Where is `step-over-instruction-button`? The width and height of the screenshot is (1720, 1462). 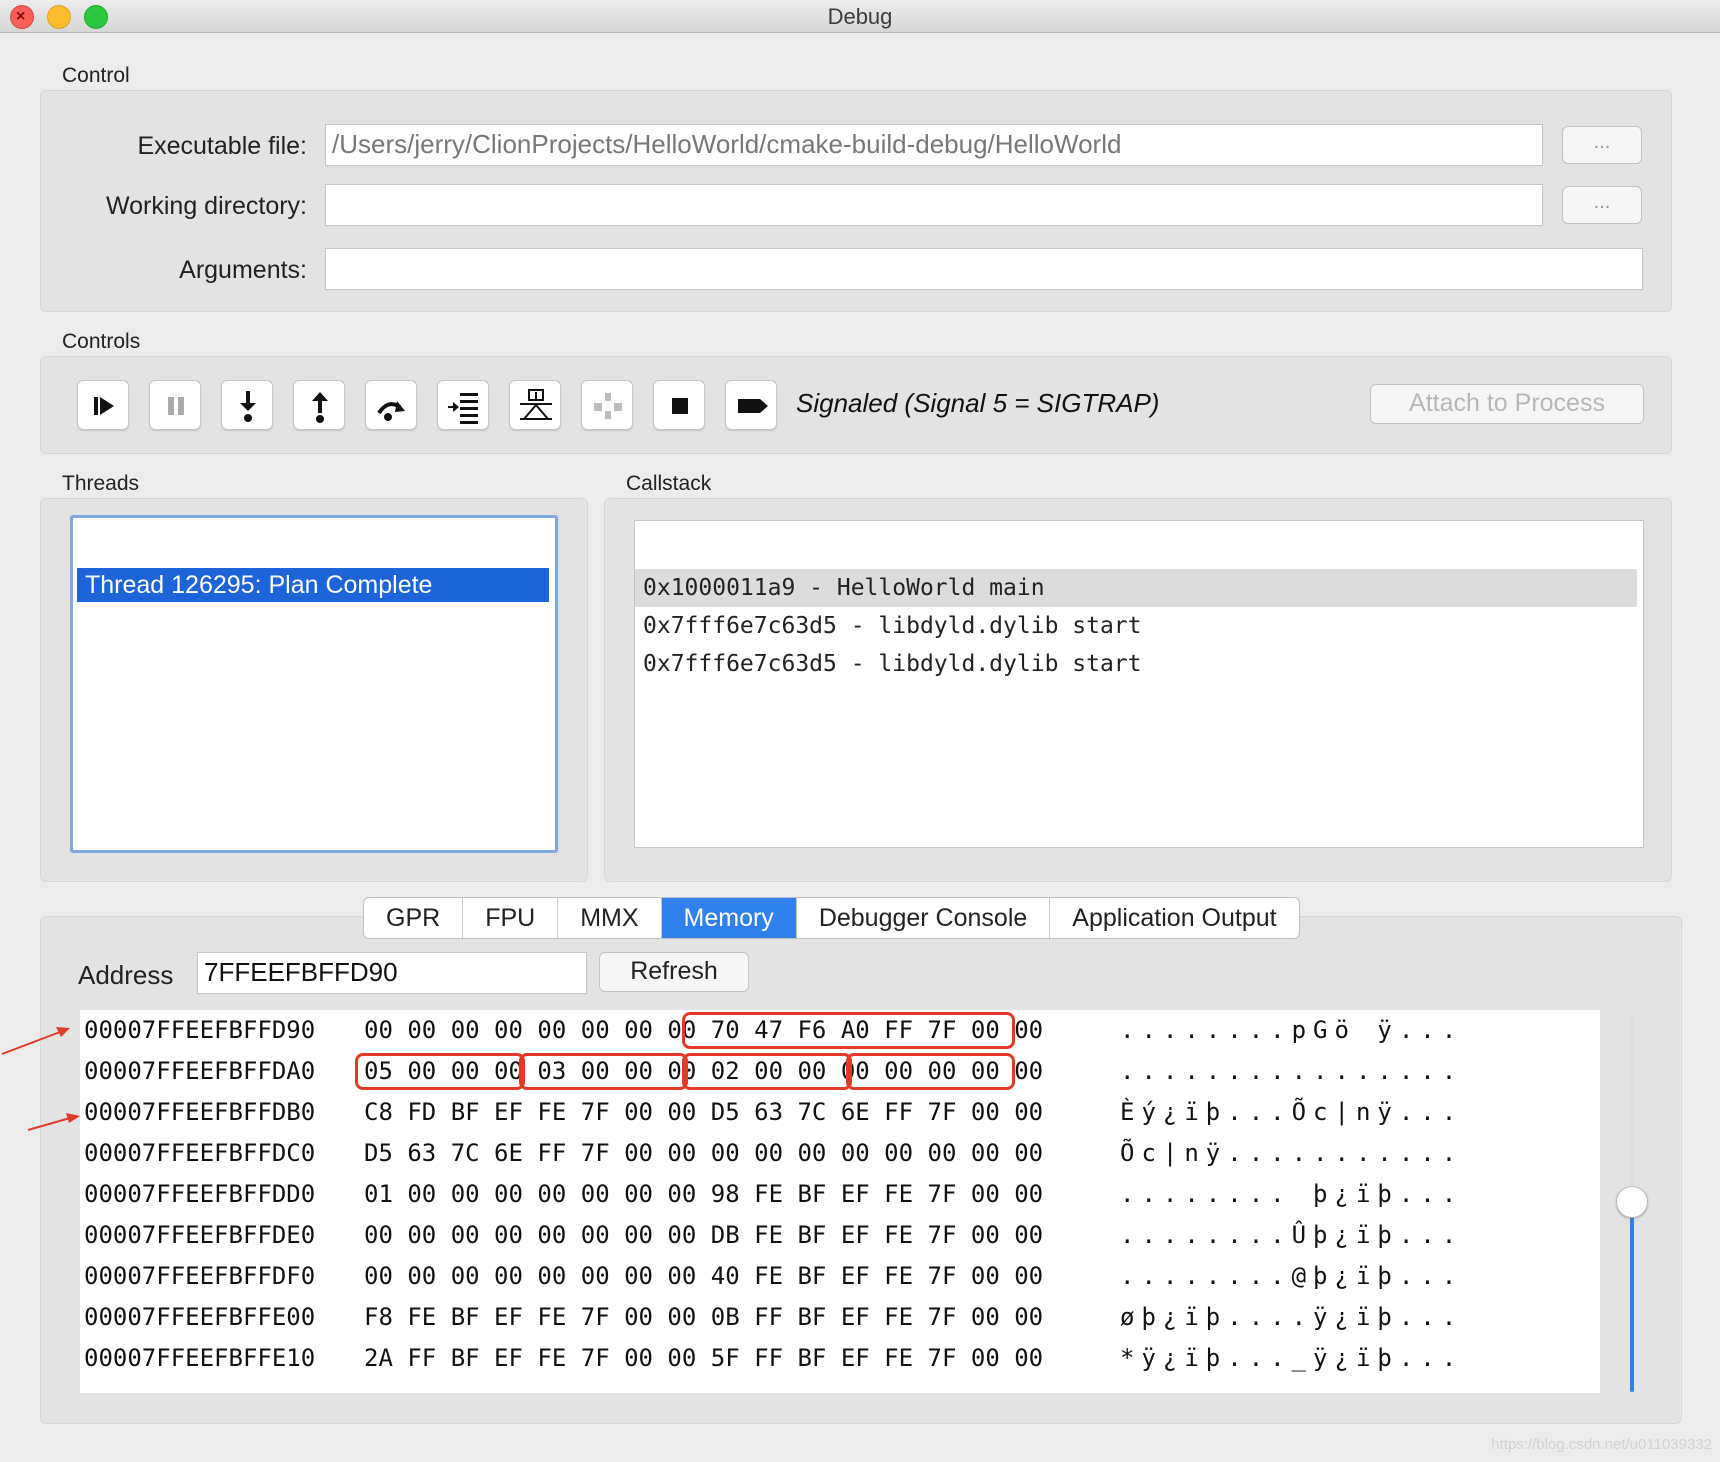 step-over-instruction-button is located at coordinates (535, 405).